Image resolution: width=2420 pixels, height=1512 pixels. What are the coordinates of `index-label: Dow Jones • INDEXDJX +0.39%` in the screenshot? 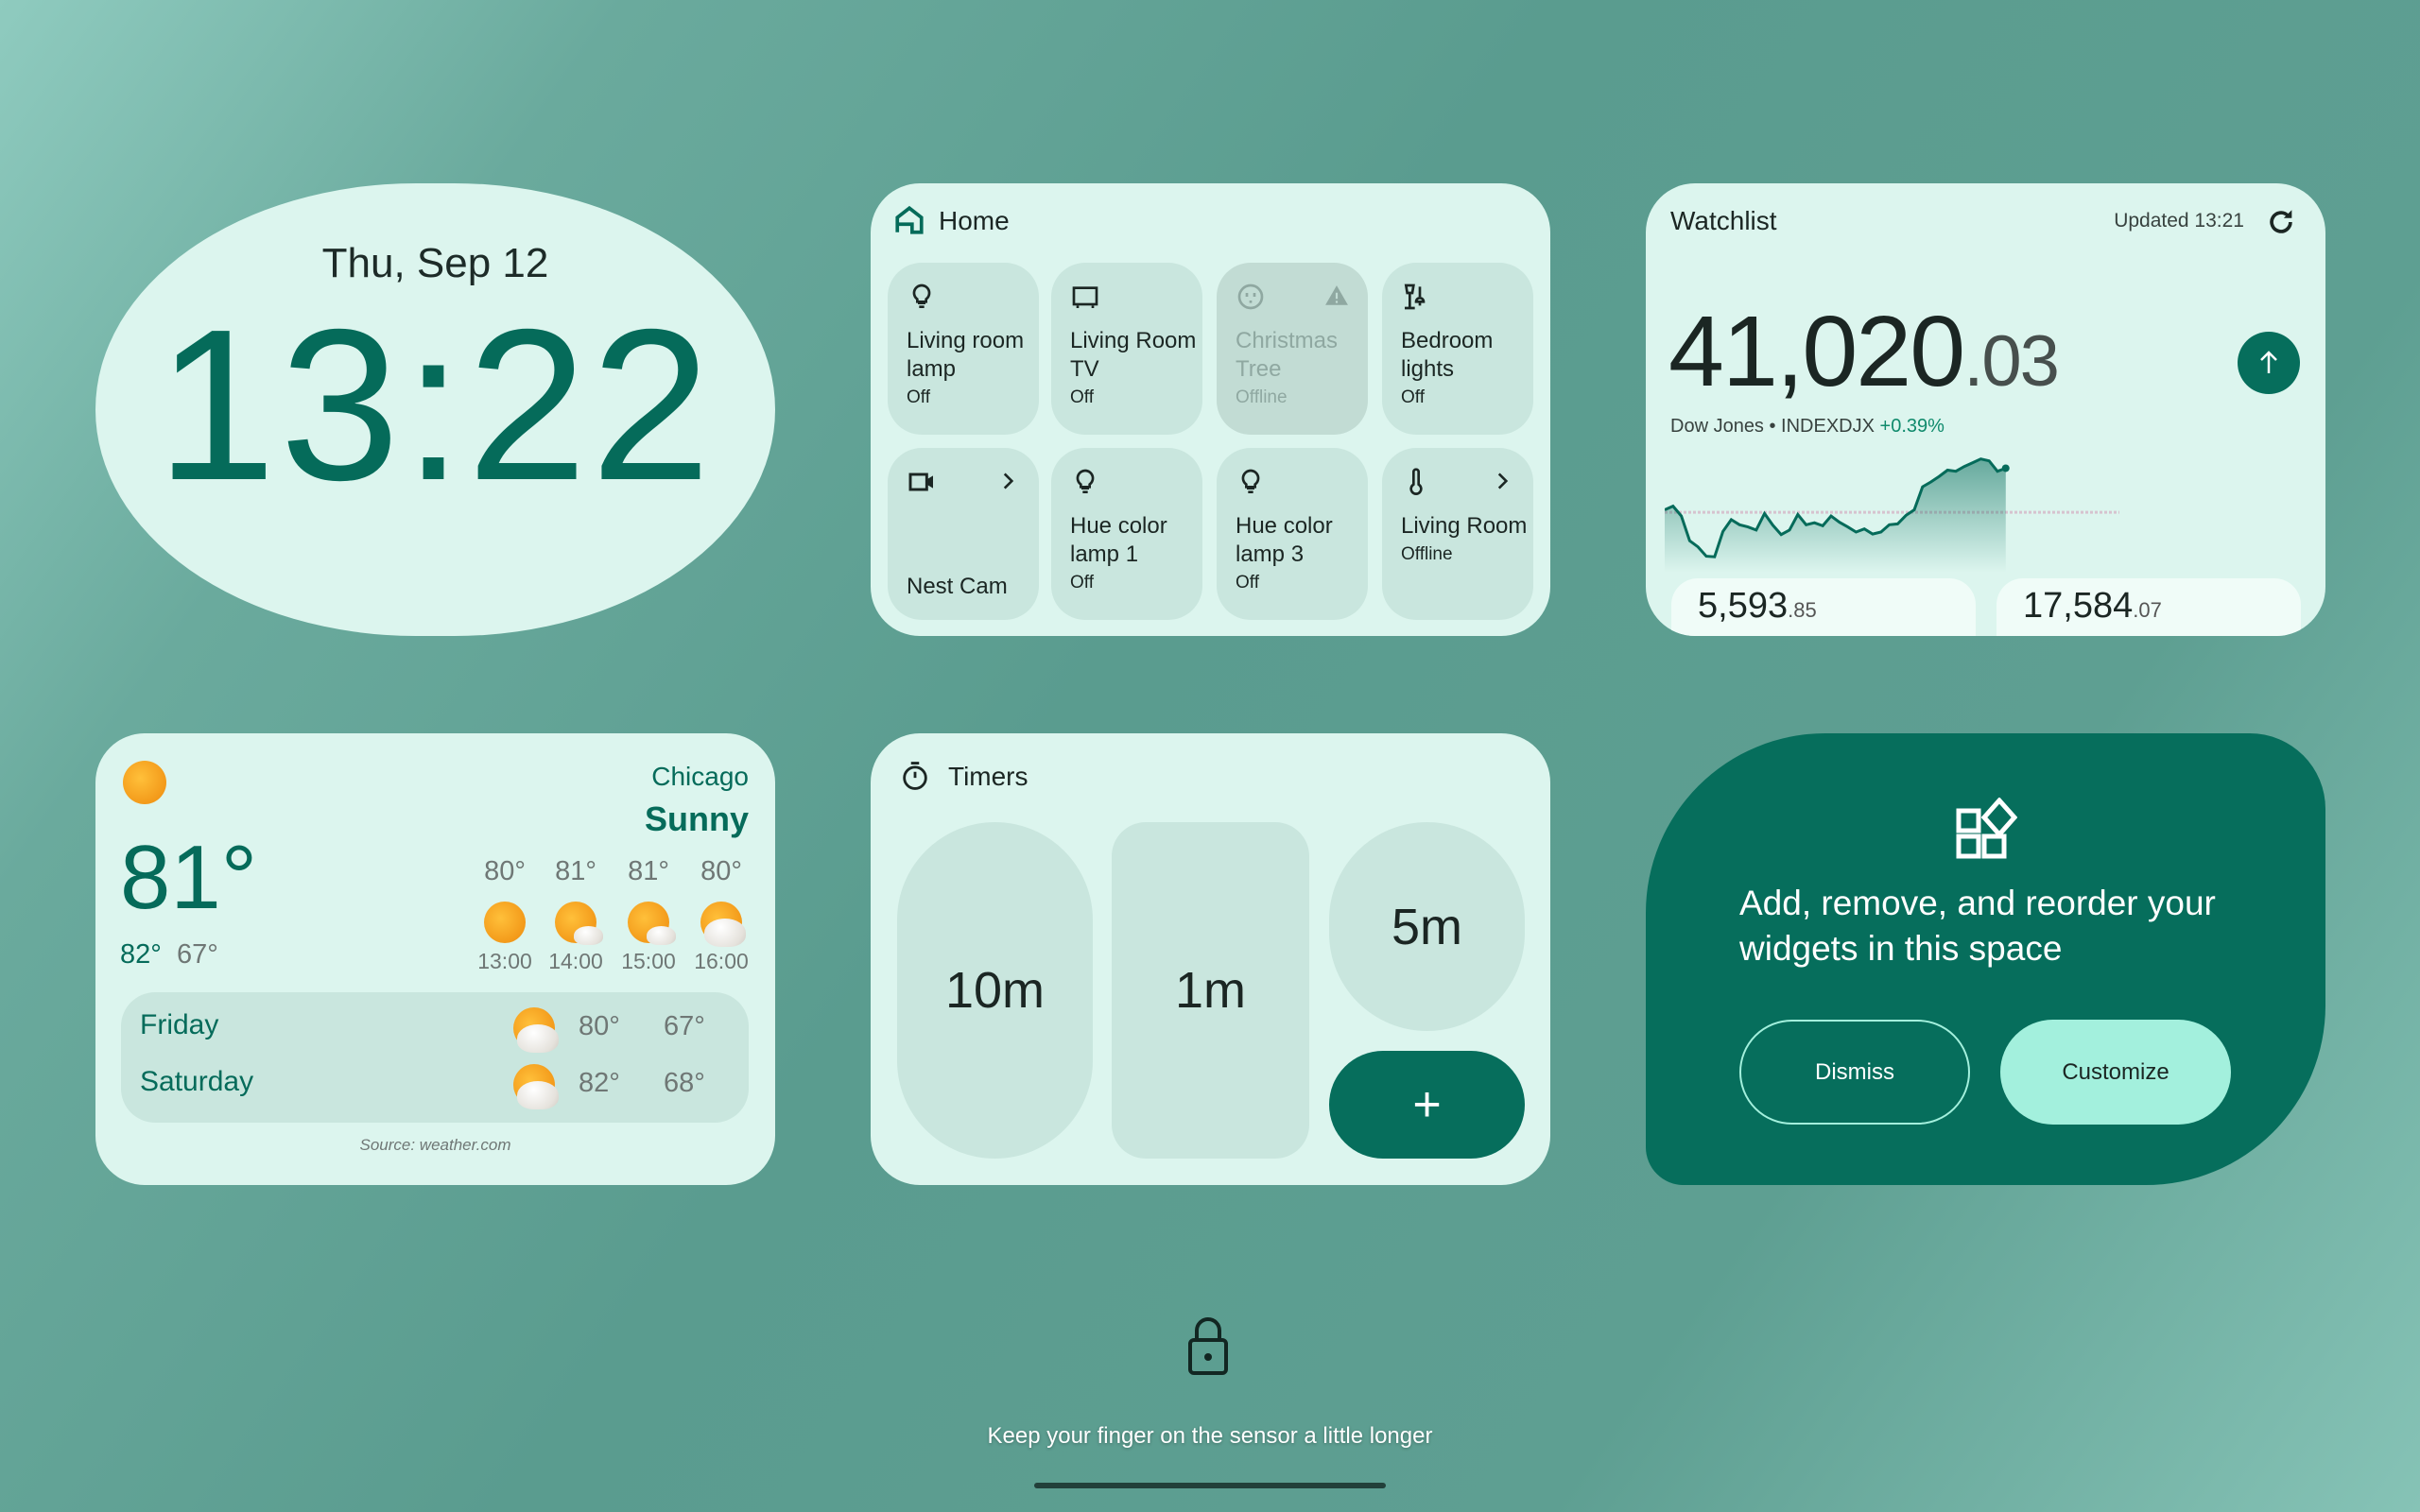 It's located at (1808, 427).